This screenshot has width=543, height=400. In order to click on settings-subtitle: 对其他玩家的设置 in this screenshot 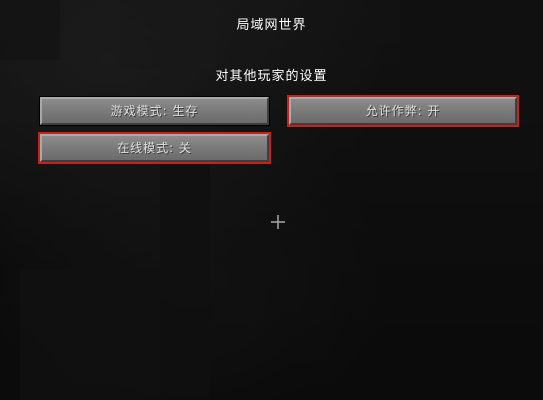, I will do `click(271, 76)`.